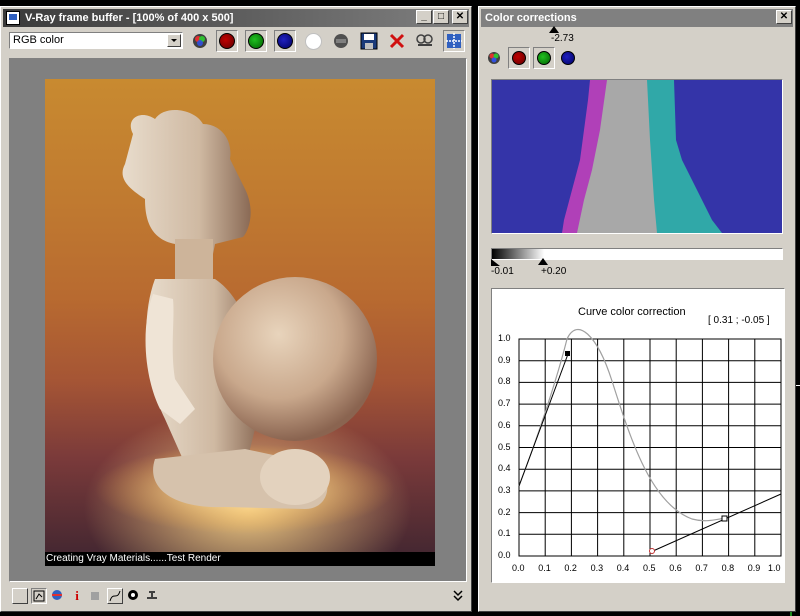 The image size is (800, 616). Describe the element at coordinates (239, 596) in the screenshot. I see `vfb-statusbar: i` at that location.